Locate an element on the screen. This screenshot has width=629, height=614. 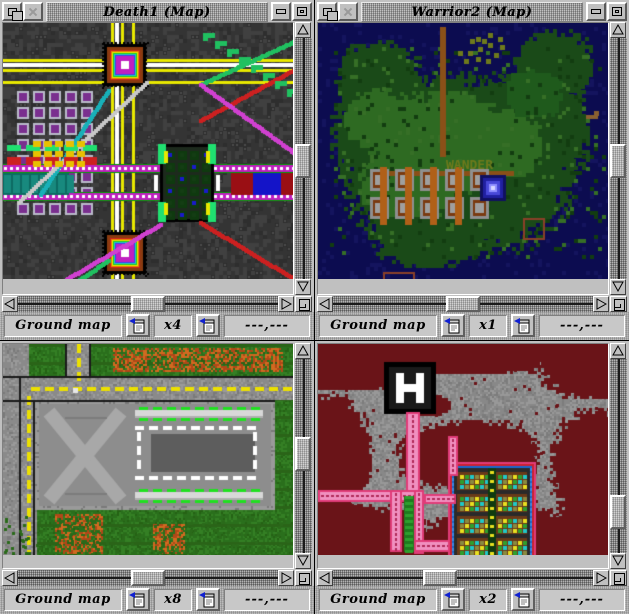
titlebar-warrior2: Warrior2 (Map) is located at coordinates (472, 11).